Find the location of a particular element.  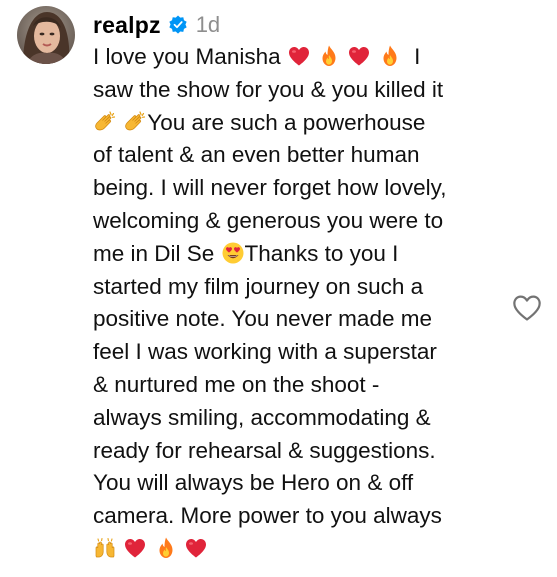

comment-text-line: & nurtured me on the shoot - is located at coordinates (308, 385).